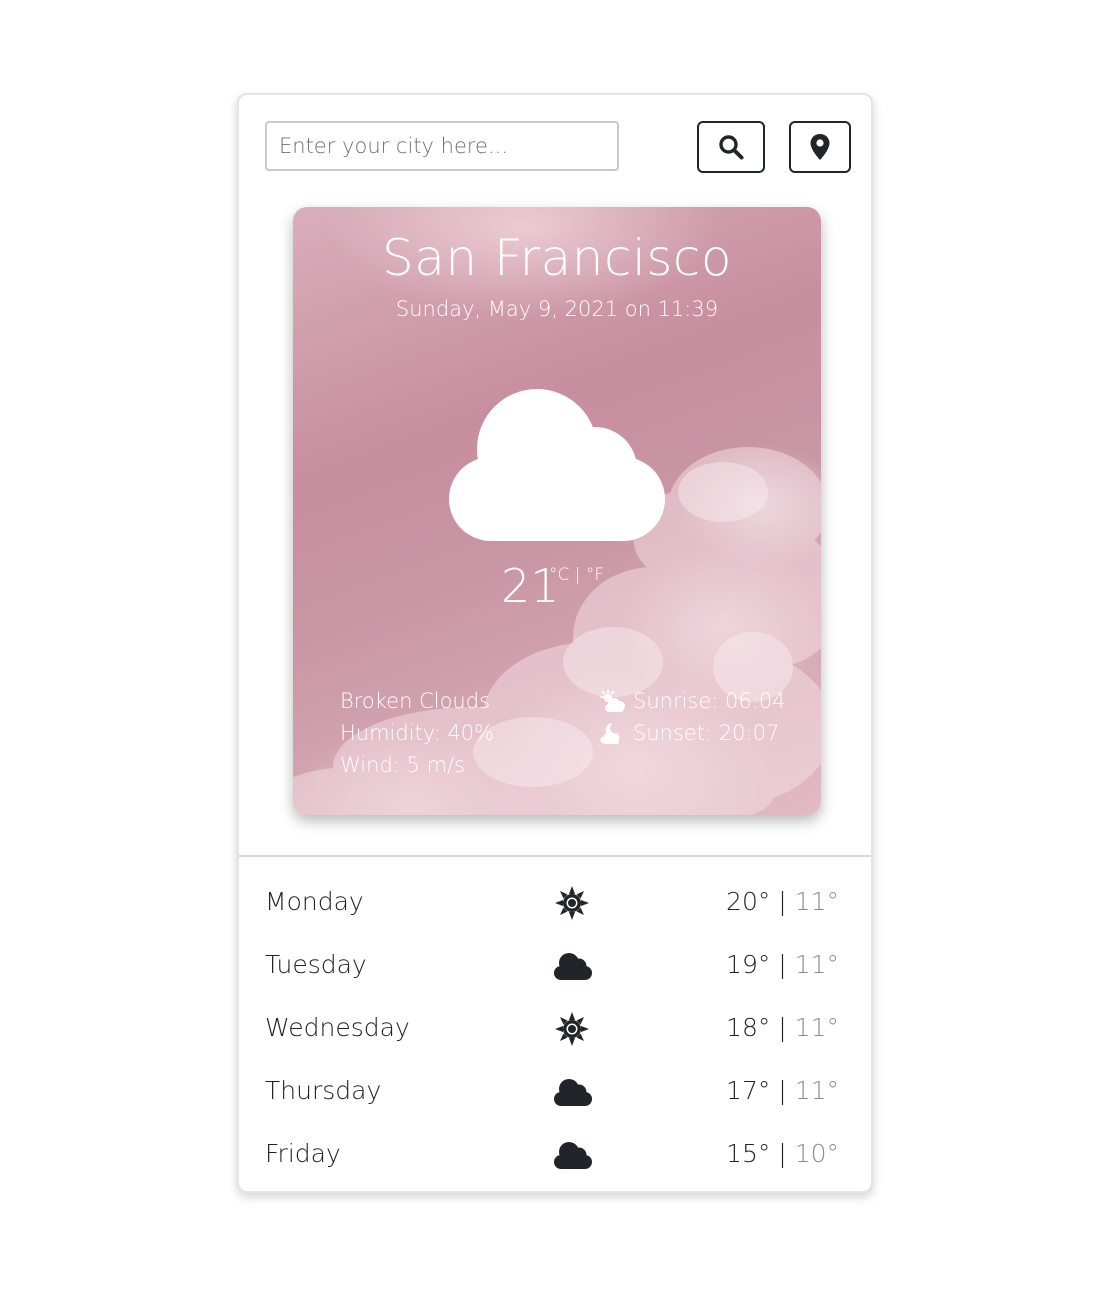 This screenshot has width=1100, height=1300. I want to click on forecast-row-wednesday: Wednesday 18° | 11°, so click(555, 1030).